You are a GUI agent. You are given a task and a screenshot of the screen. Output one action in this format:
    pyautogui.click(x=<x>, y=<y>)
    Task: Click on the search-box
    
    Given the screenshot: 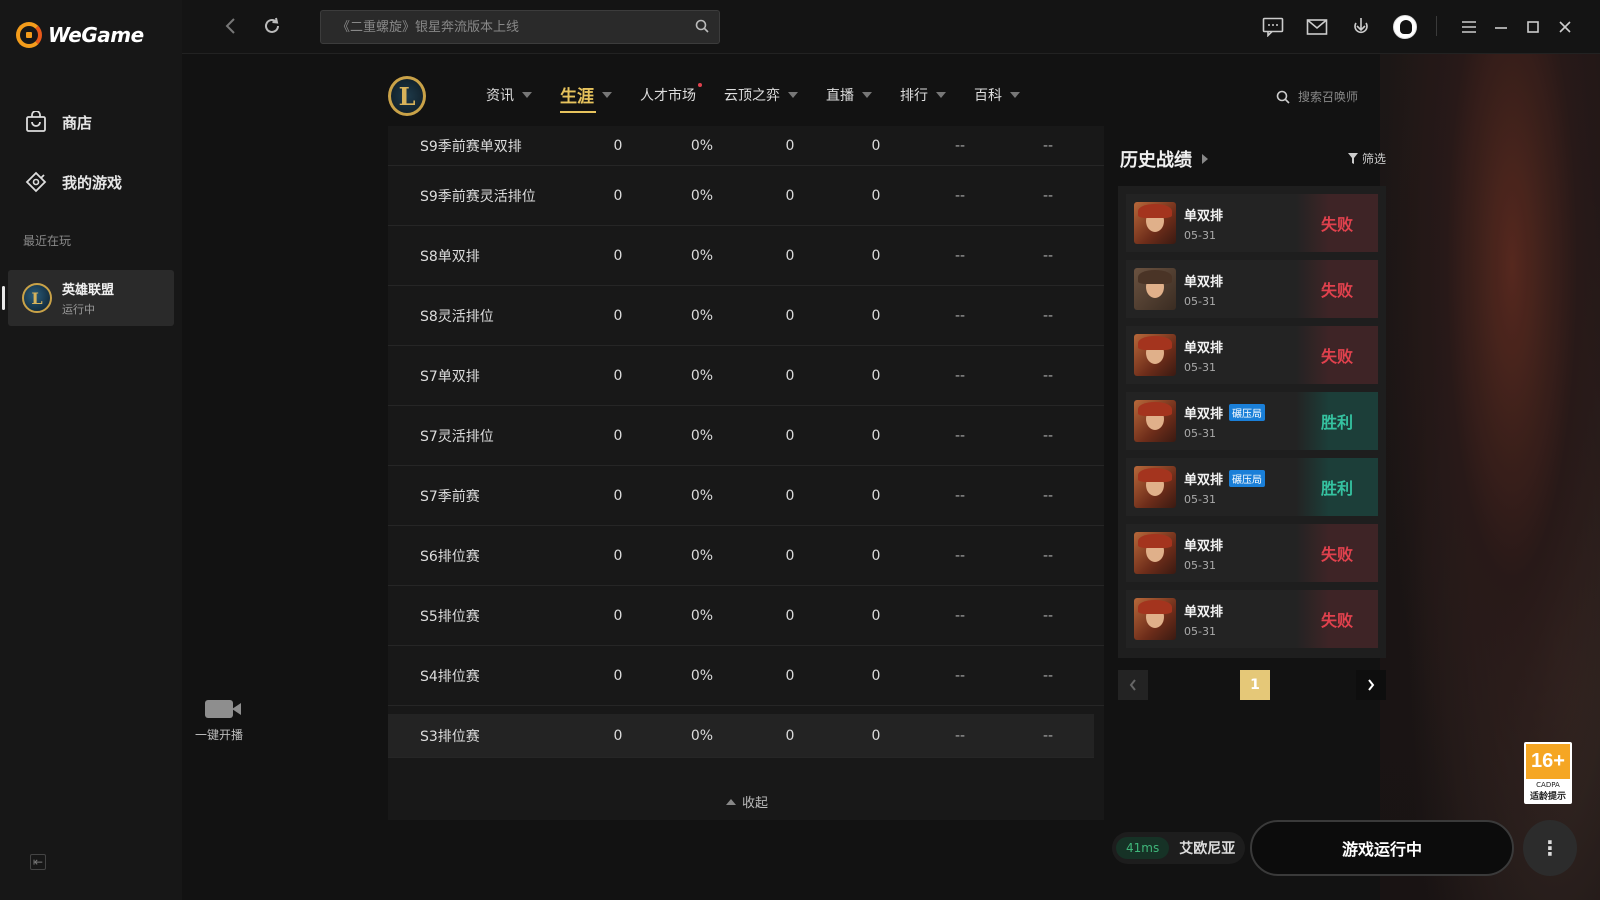 What is the action you would take?
    pyautogui.click(x=520, y=27)
    